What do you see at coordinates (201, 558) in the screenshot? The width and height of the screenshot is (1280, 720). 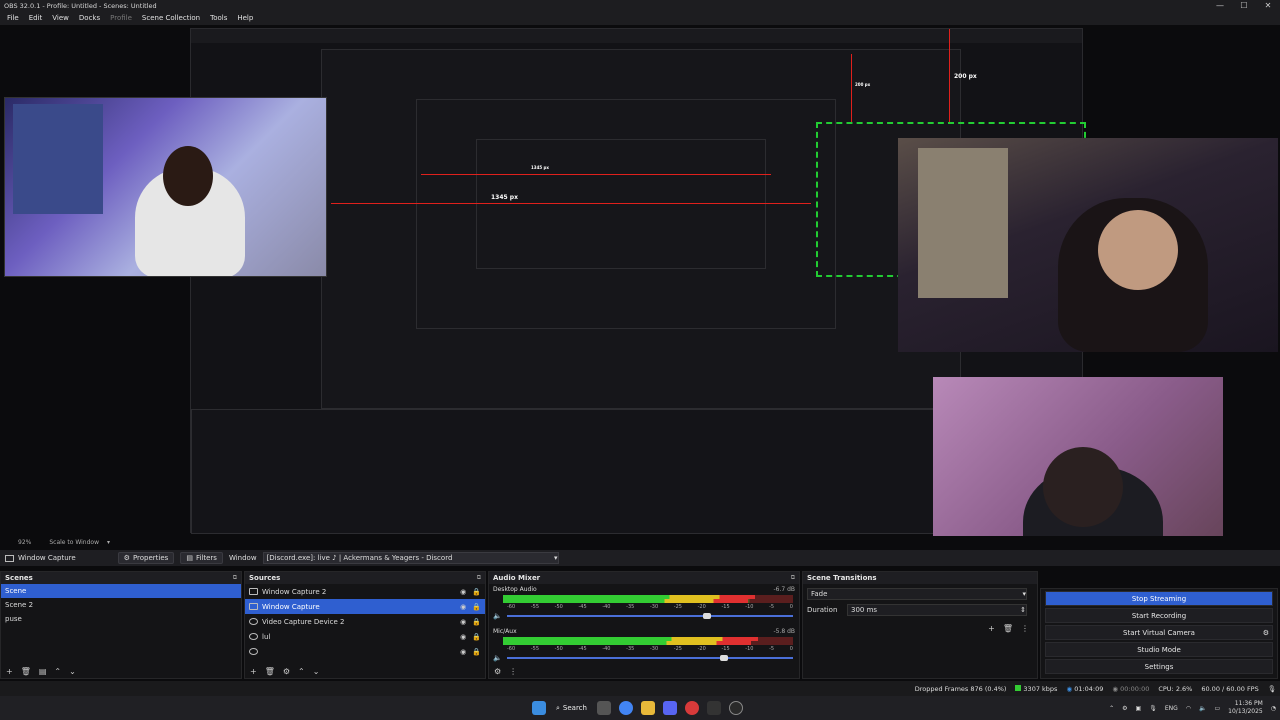 I see `filters-button: ▤ Filters` at bounding box center [201, 558].